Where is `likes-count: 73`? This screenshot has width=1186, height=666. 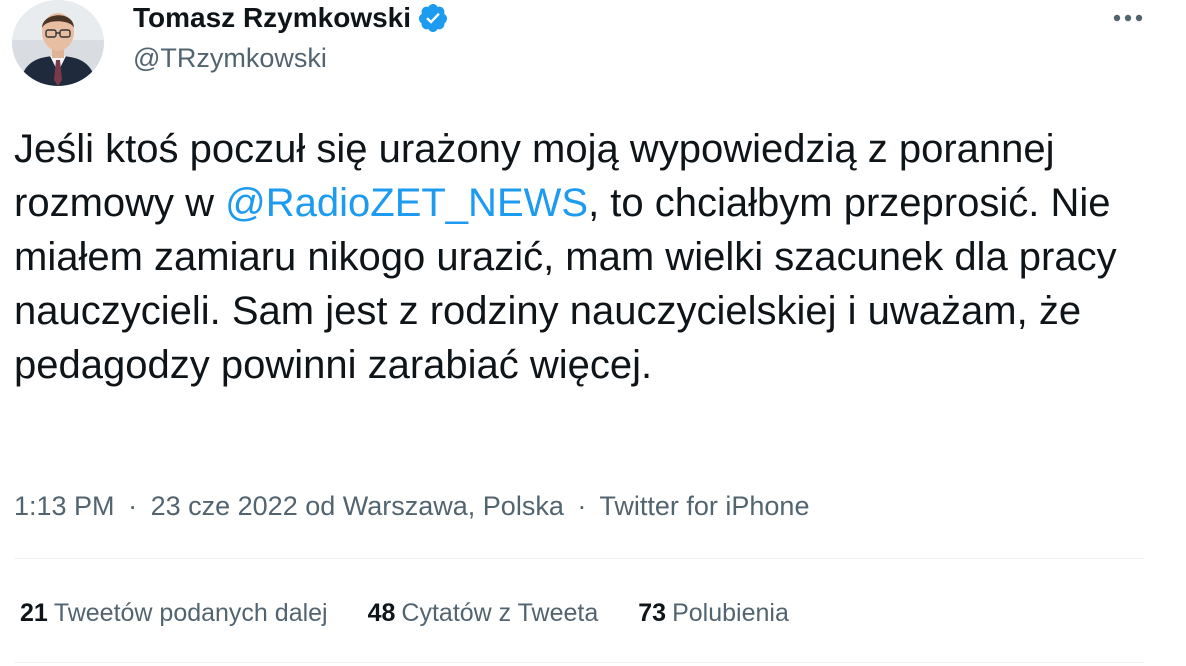
likes-count: 73 is located at coordinates (652, 613).